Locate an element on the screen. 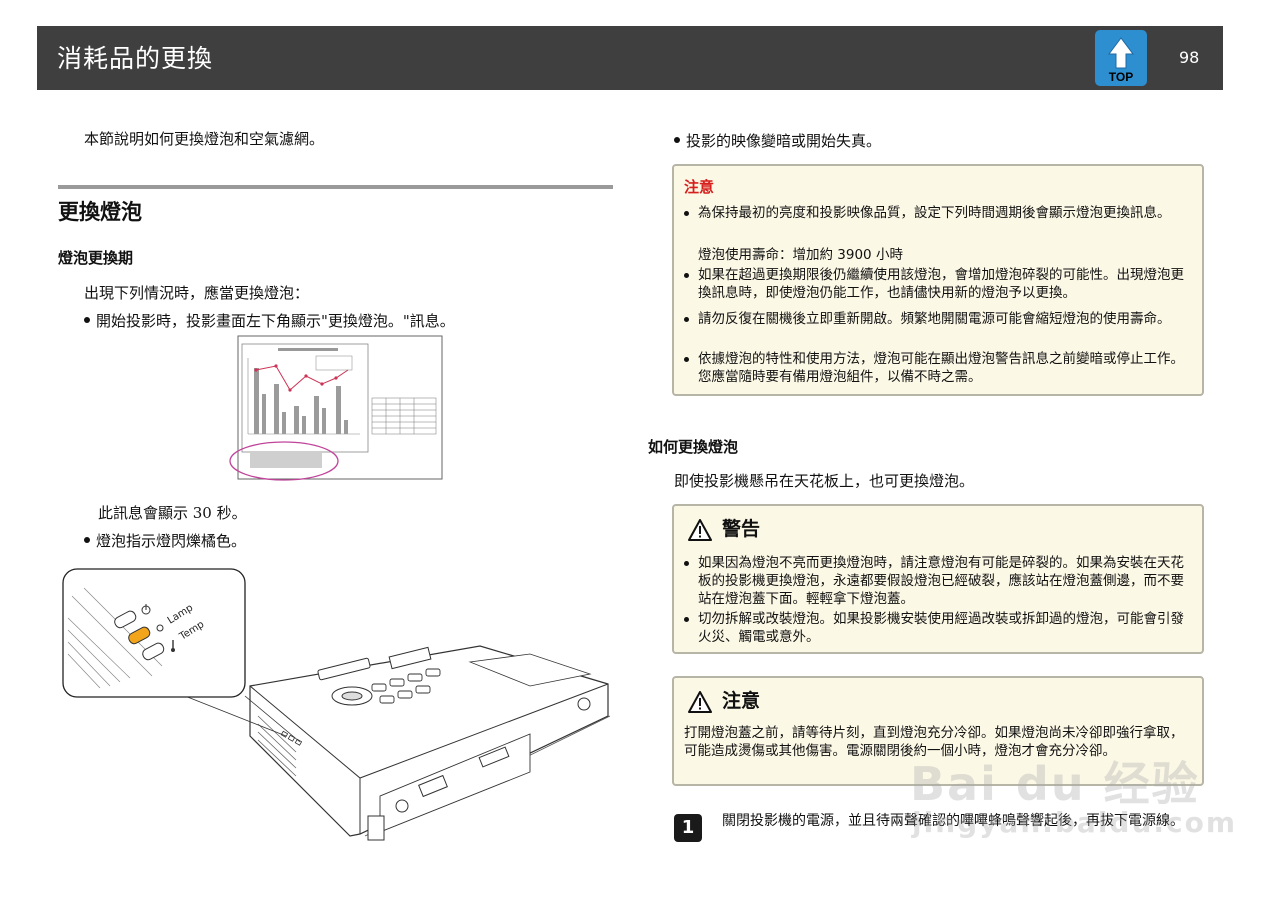  section-title: 更換燈泡 is located at coordinates (100, 212).